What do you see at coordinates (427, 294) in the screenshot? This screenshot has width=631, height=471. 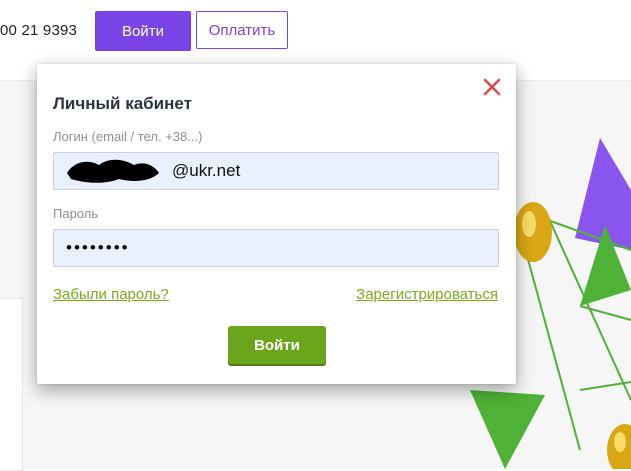 I see `register-link: Зарегистрироваться` at bounding box center [427, 294].